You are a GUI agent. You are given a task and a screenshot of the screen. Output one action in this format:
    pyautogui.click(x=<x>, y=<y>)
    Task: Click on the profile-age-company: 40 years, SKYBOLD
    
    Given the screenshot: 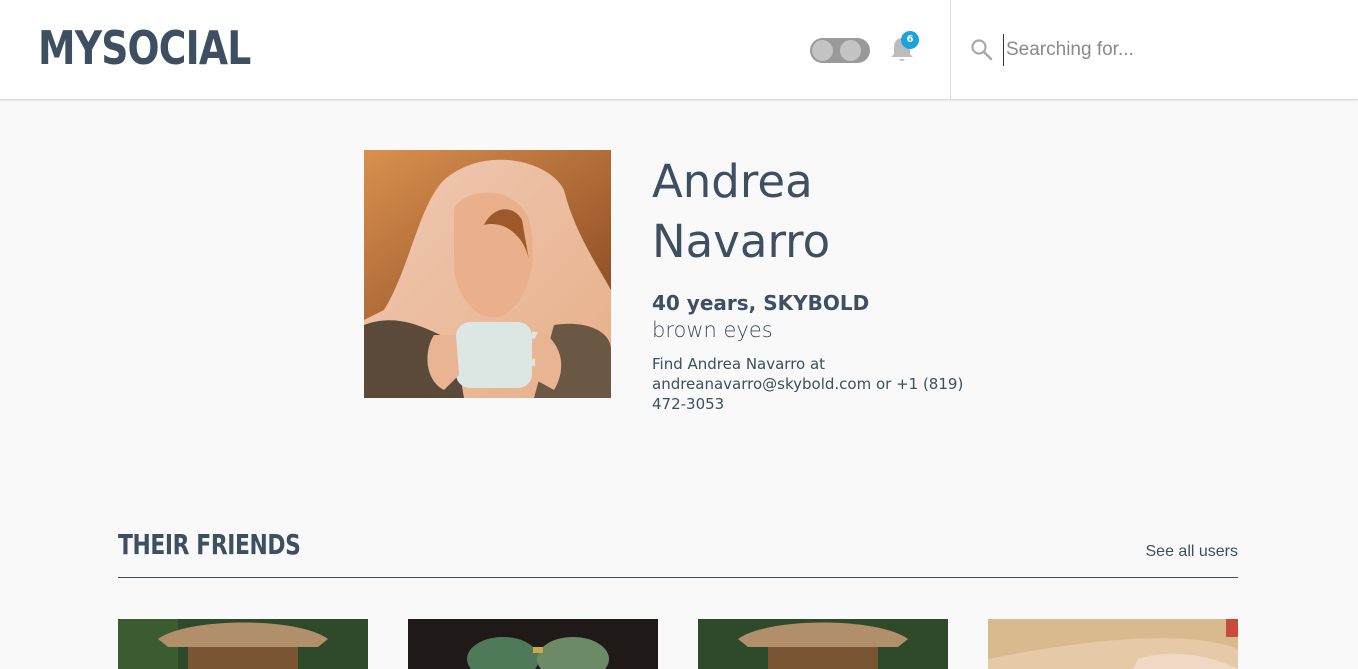 What is the action you would take?
    pyautogui.click(x=761, y=303)
    